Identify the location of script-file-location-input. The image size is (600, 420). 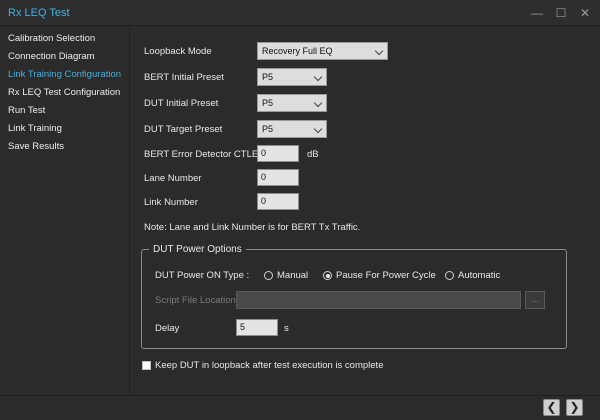
(378, 300).